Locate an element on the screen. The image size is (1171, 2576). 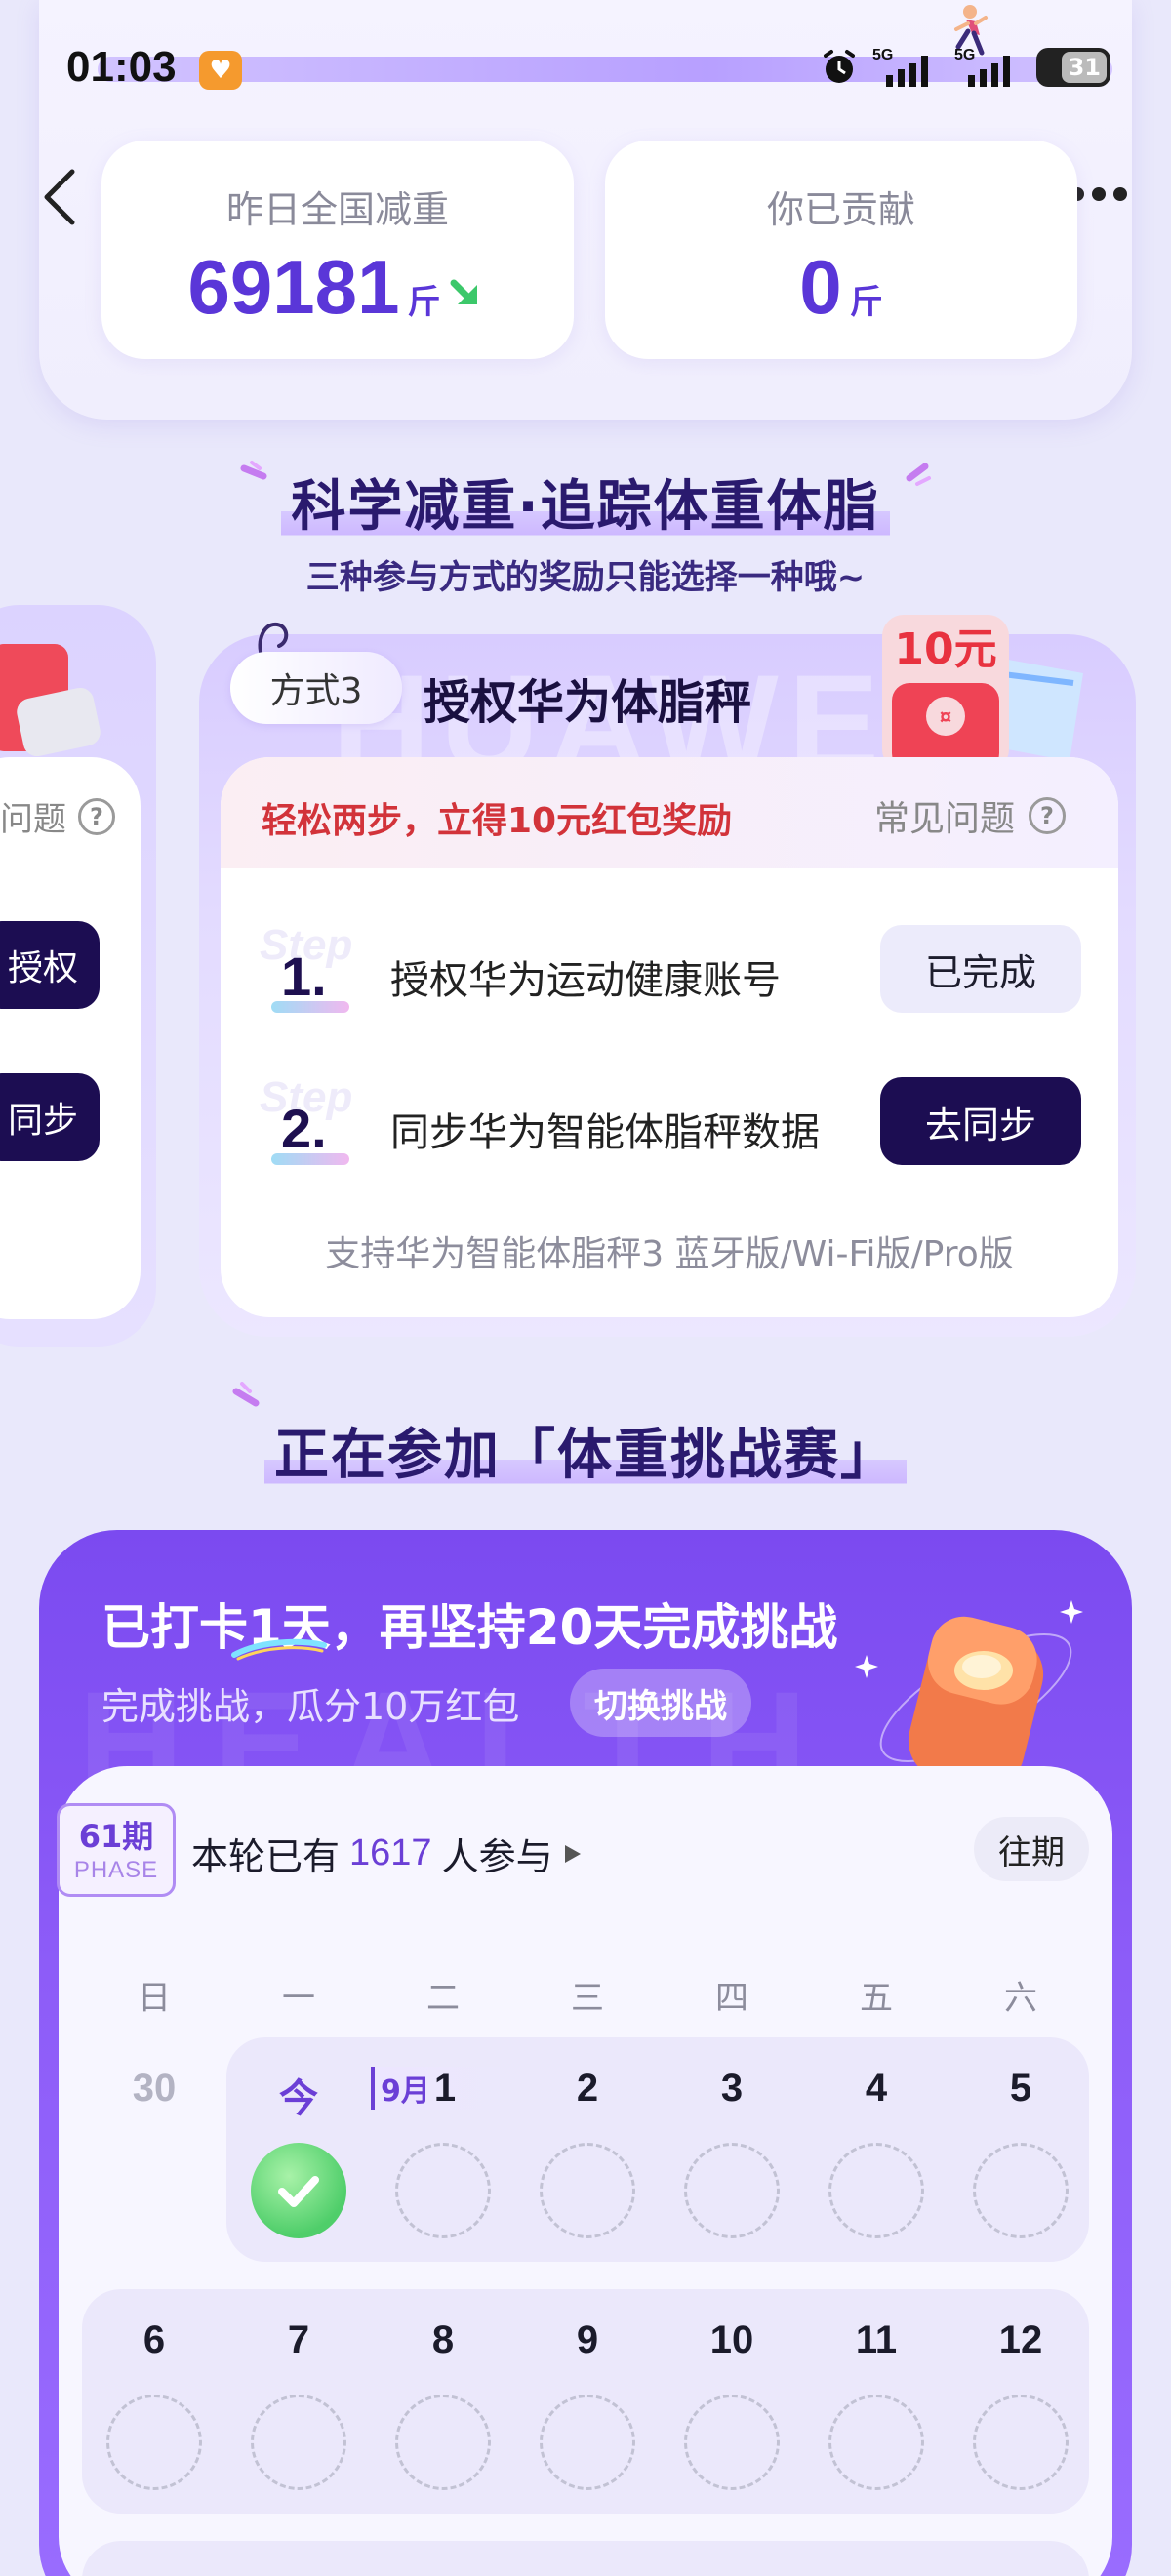
network-label-1: 5G is located at coordinates (882, 55).